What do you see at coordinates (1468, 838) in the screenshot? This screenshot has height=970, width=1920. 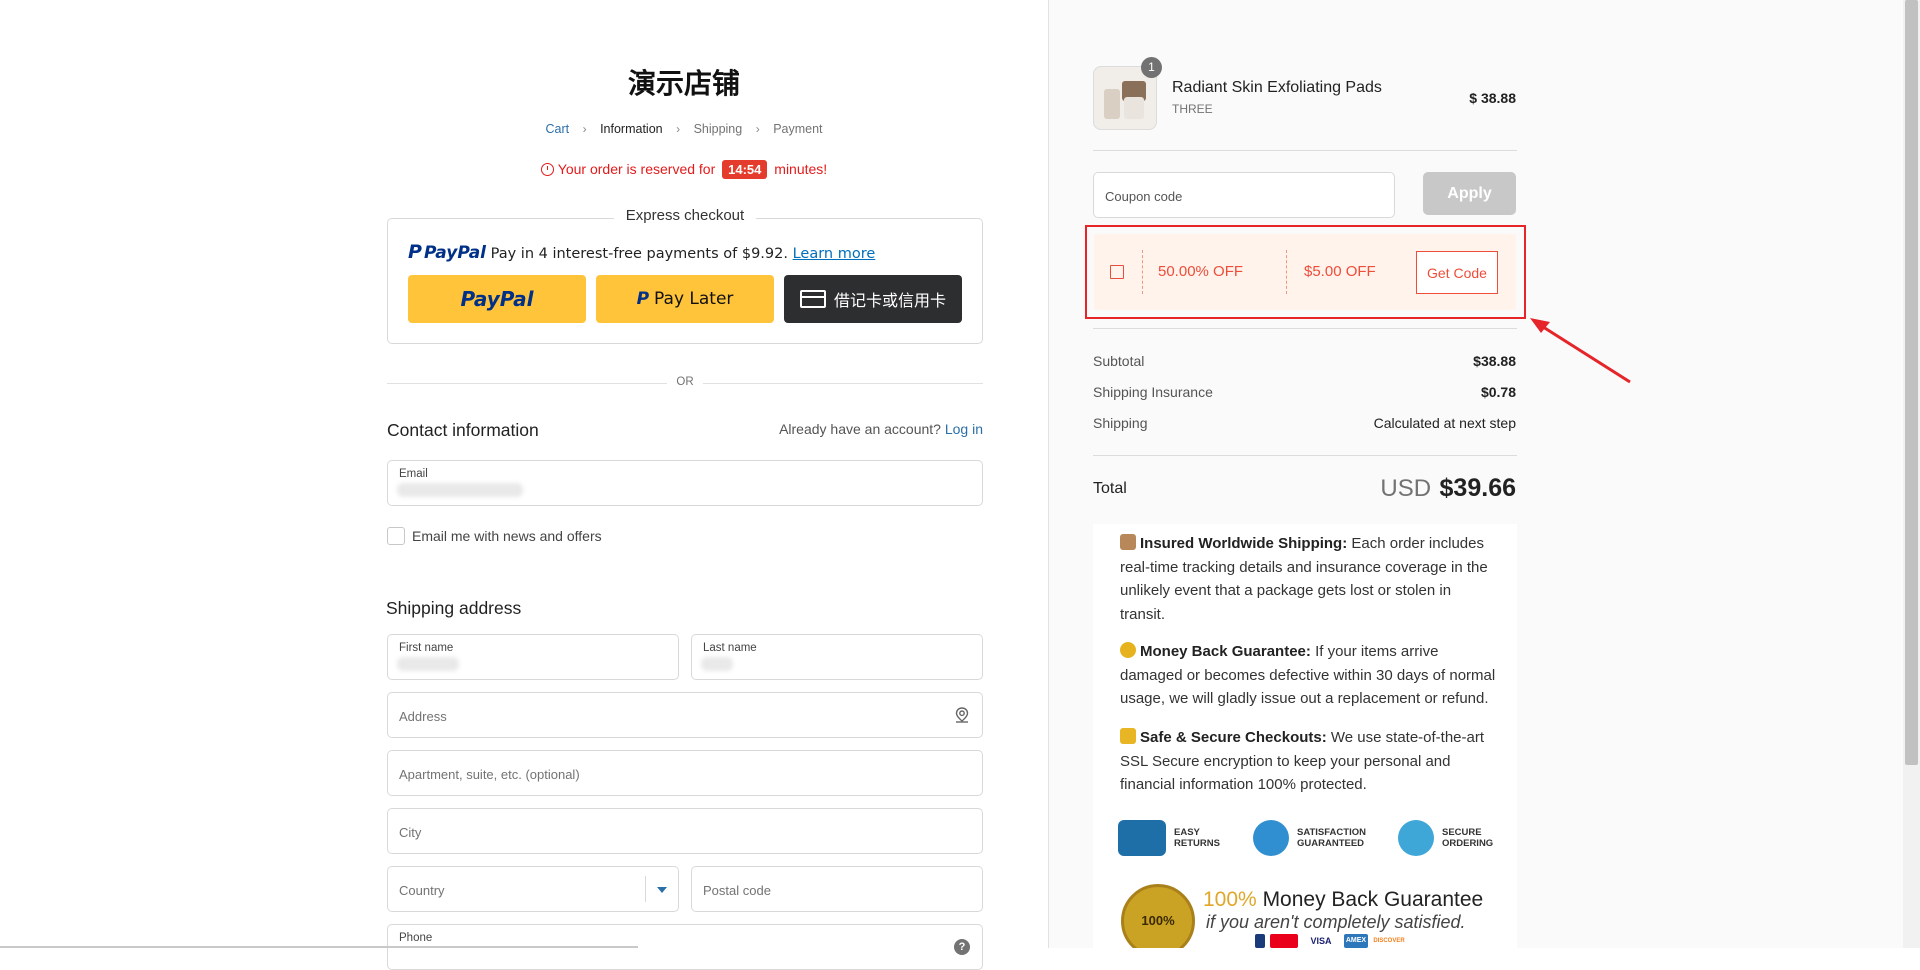 I see `secure-ordering-text: SECURE ORDERING` at bounding box center [1468, 838].